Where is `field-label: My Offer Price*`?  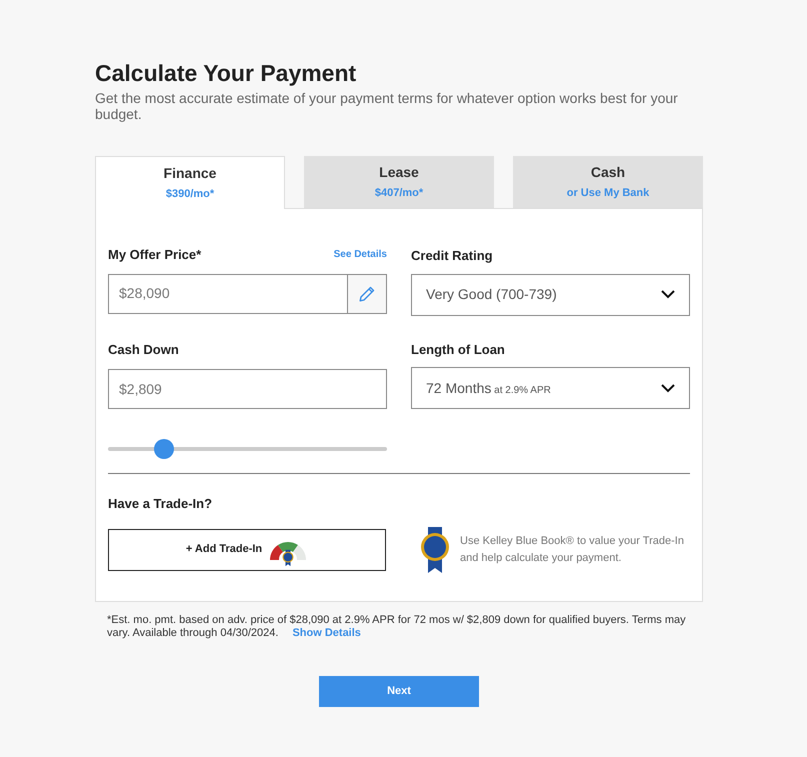 field-label: My Offer Price* is located at coordinates (155, 255).